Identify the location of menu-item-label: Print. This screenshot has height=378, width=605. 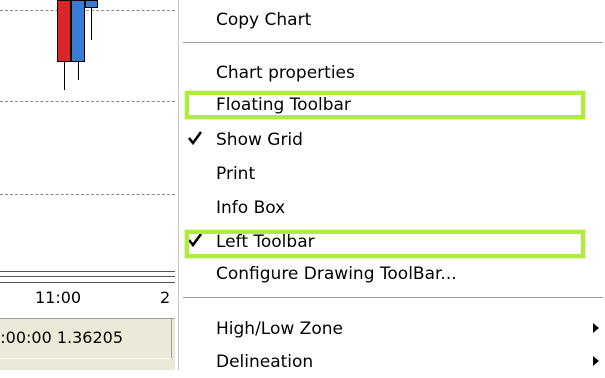
(236, 174).